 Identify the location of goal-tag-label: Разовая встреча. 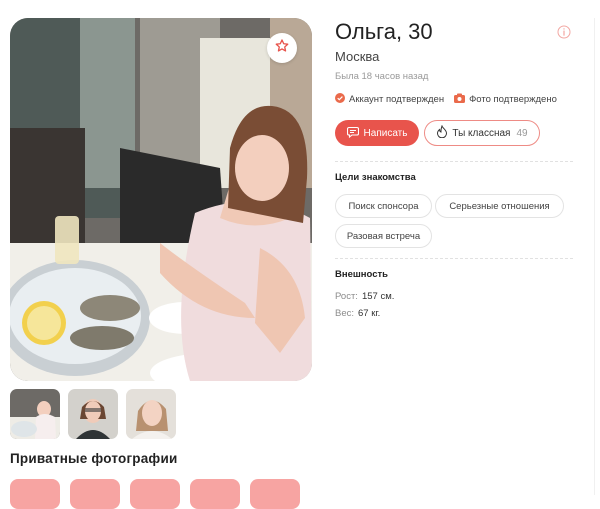
(383, 236).